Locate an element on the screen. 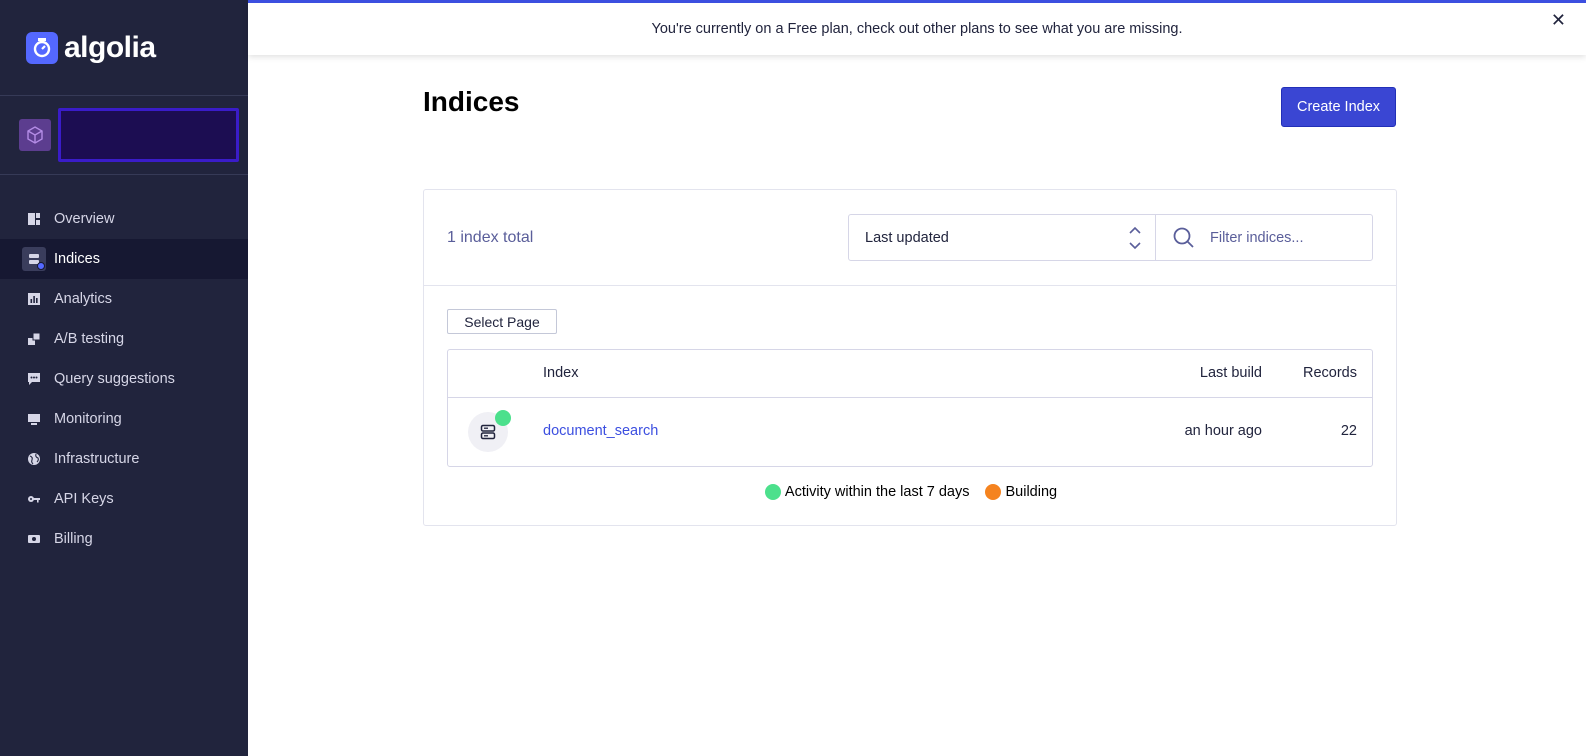 This screenshot has width=1586, height=756. filter-box is located at coordinates (1264, 237).